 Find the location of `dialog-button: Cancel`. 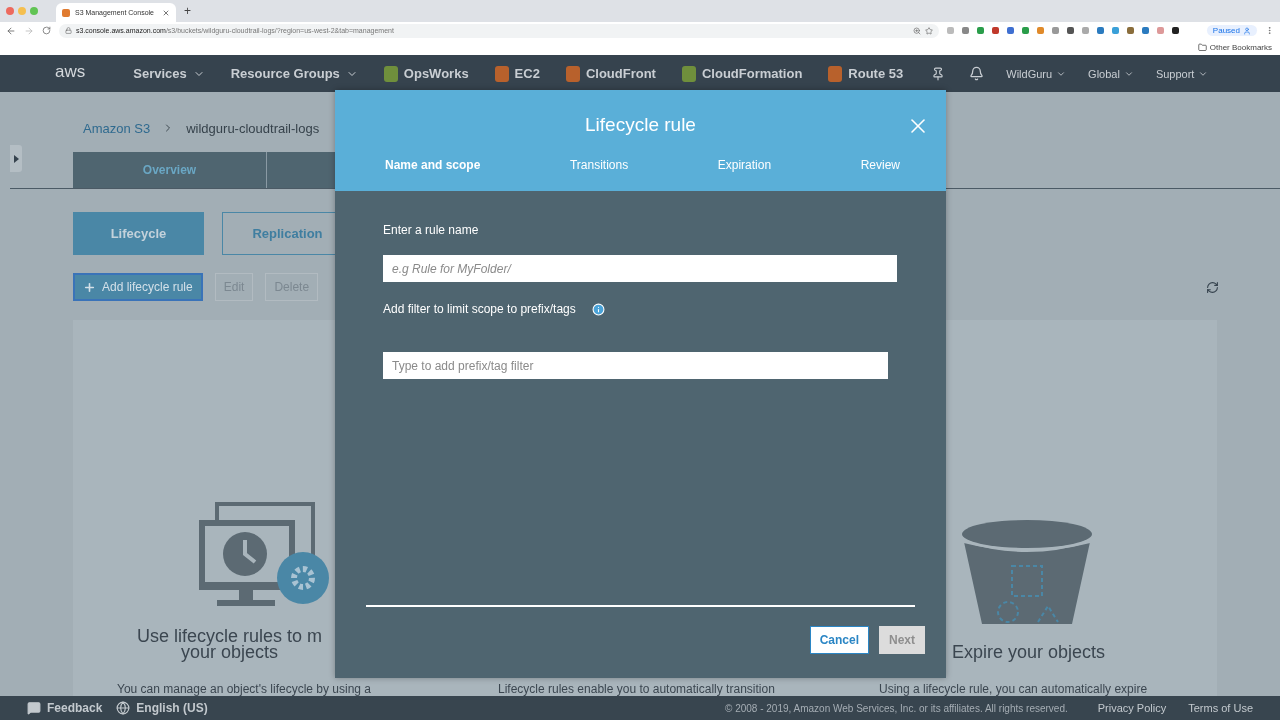

dialog-button: Cancel is located at coordinates (839, 640).